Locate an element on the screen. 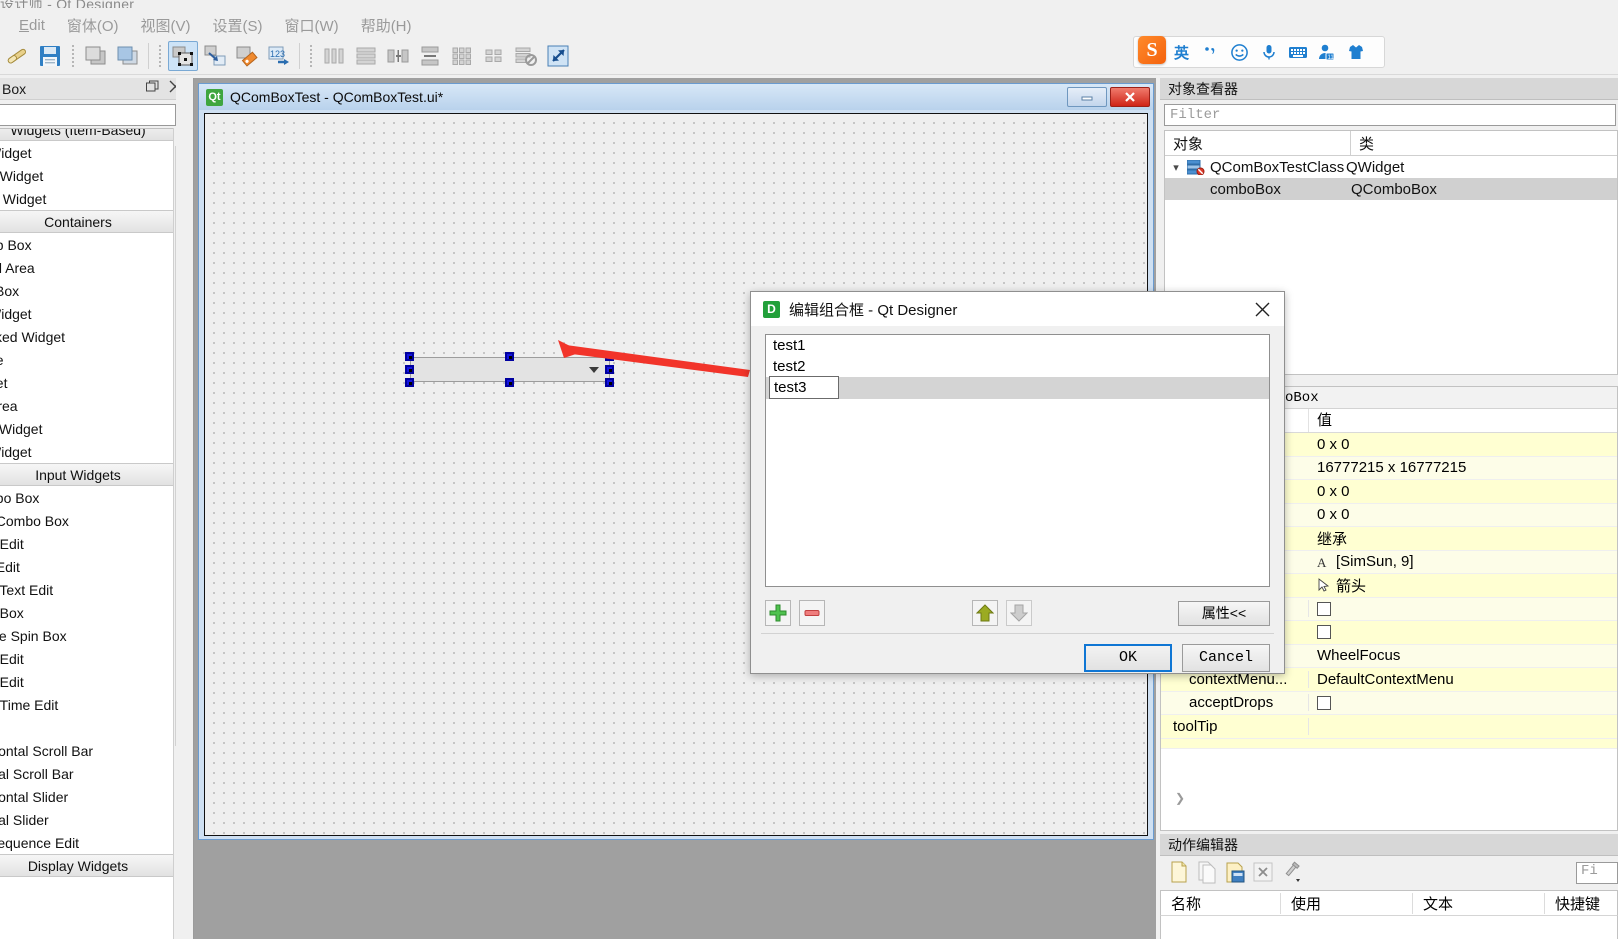 The height and width of the screenshot is (939, 1618). widget-category-item-based: Widgets (Item-Based) is located at coordinates (88, 135).